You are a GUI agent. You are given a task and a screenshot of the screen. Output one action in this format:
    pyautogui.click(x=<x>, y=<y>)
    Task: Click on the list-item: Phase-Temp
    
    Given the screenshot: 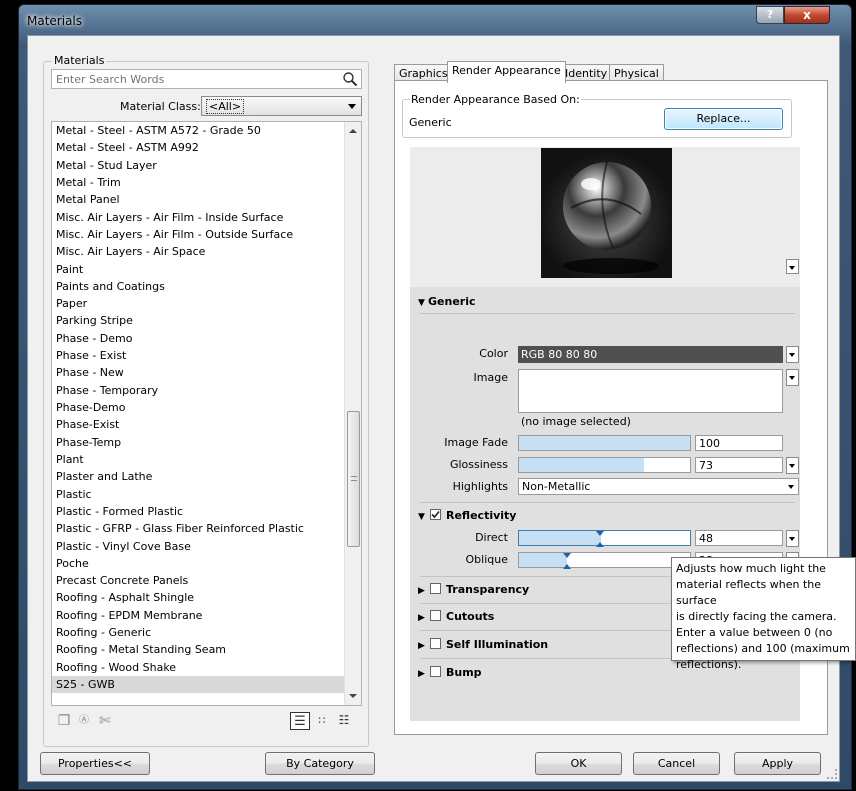 What is the action you would take?
    pyautogui.click(x=206, y=442)
    